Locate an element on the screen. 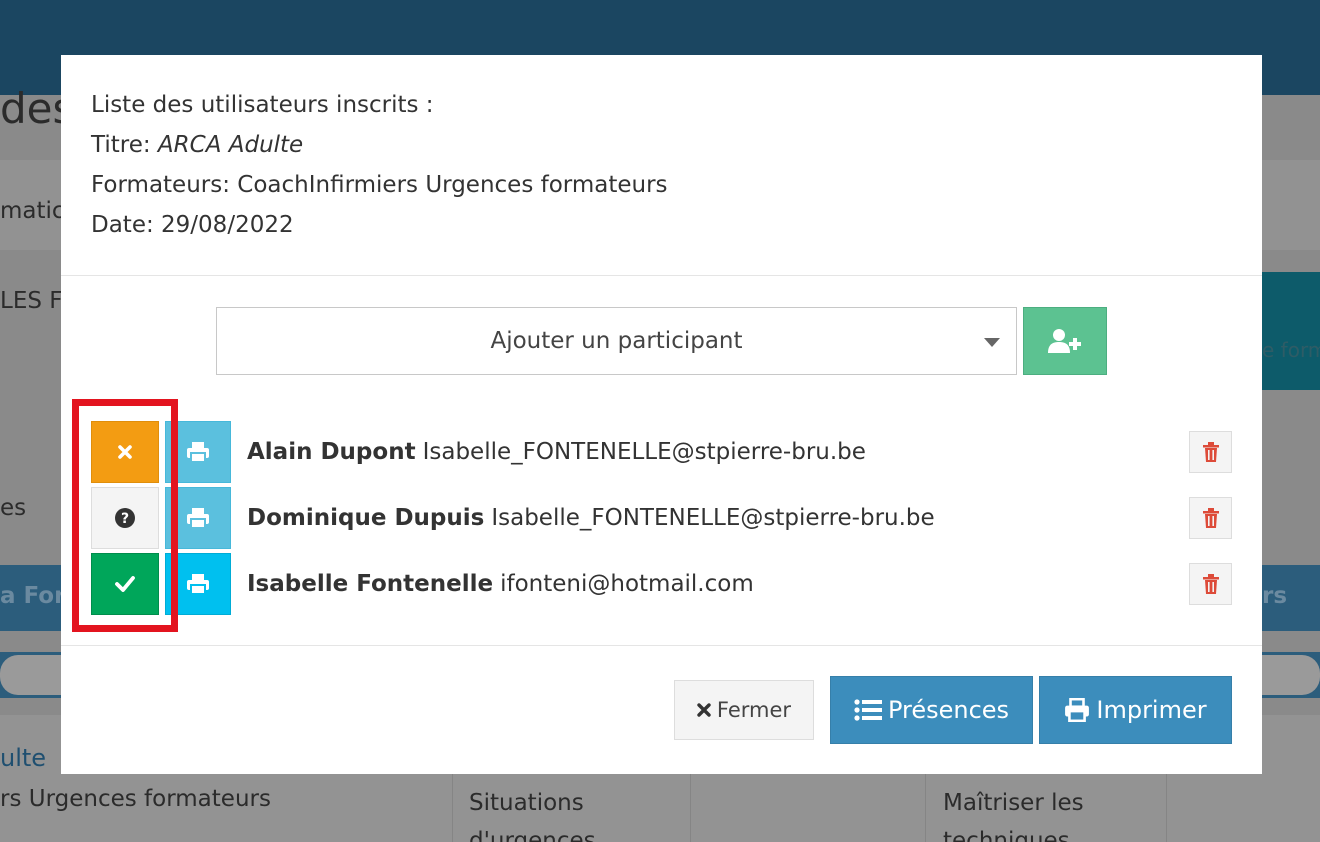 Image resolution: width=1320 pixels, height=842 pixels. add-participant-button is located at coordinates (1065, 341).